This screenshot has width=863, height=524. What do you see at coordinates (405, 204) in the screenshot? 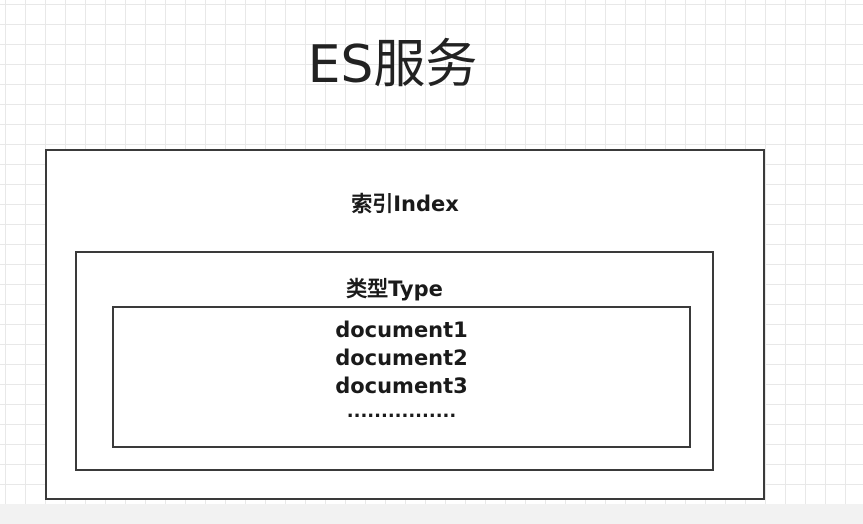
I see `index-label: 索引Index` at bounding box center [405, 204].